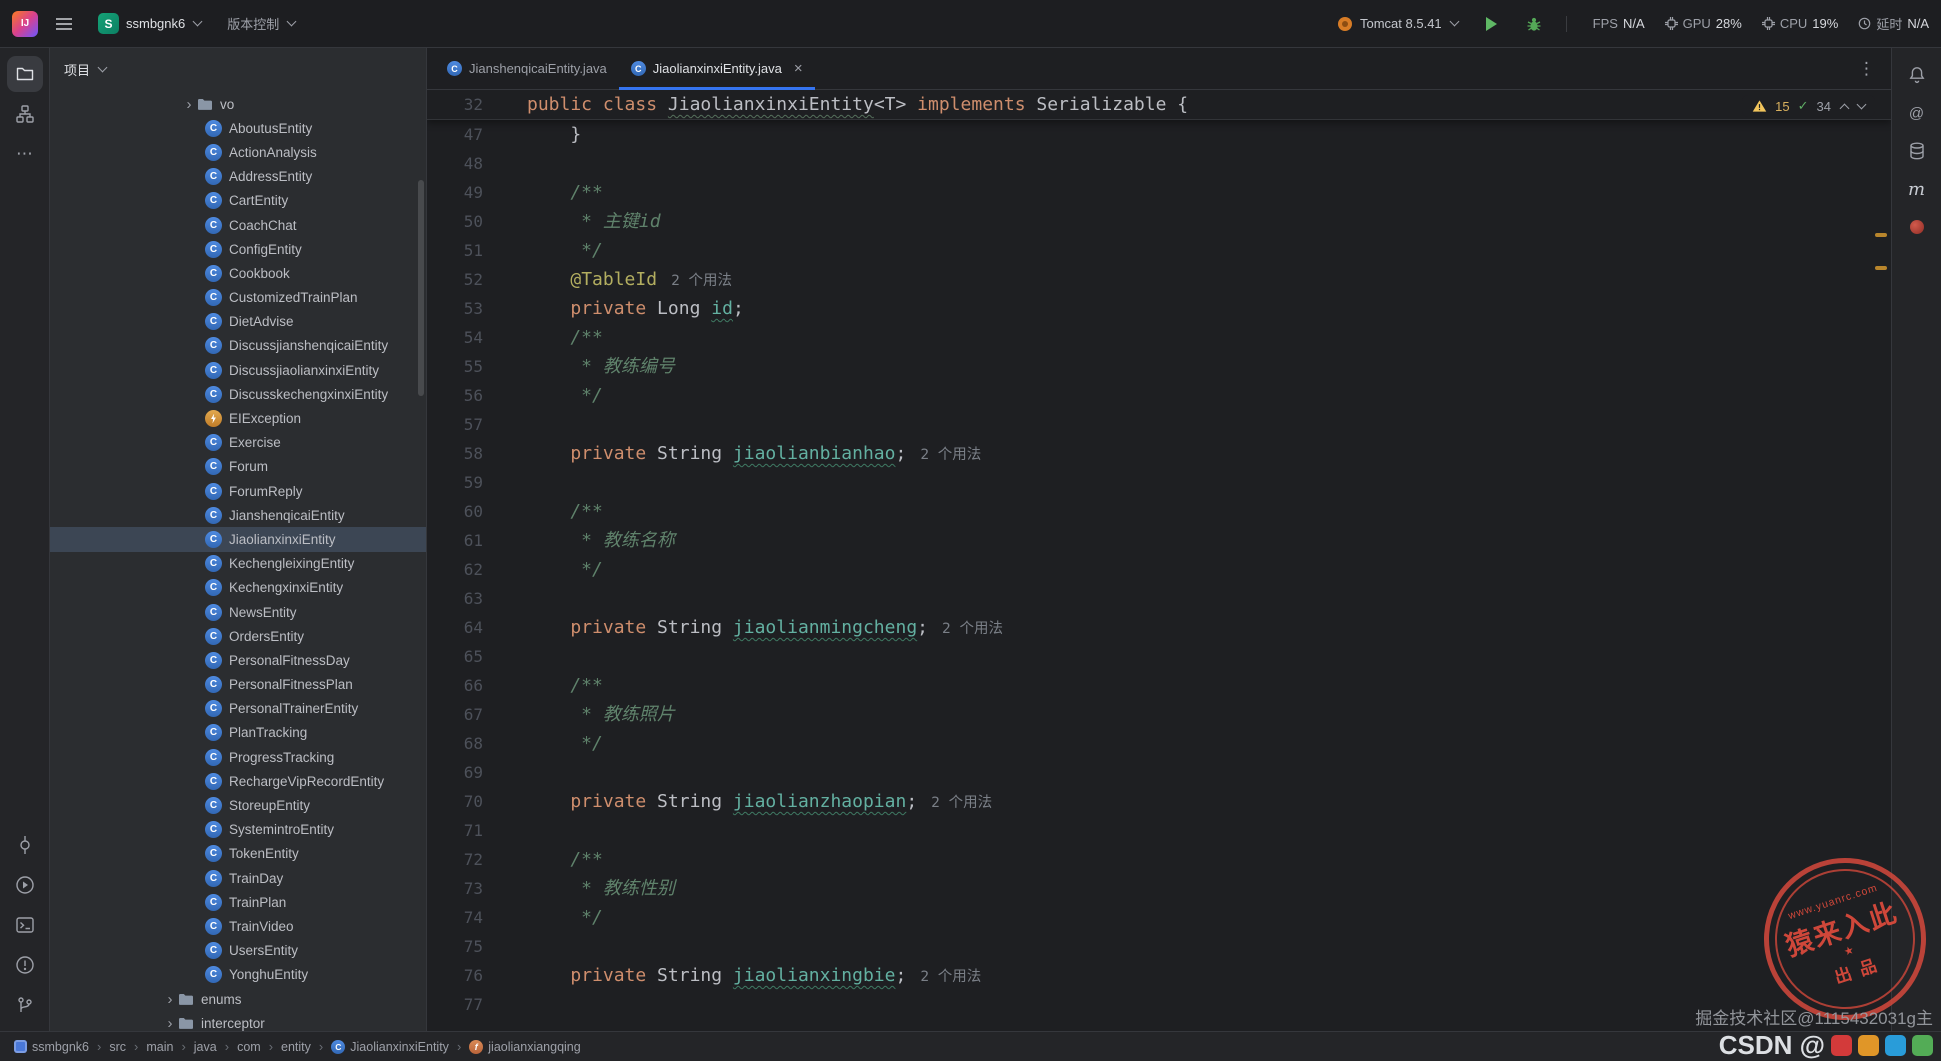 This screenshot has height=1061, width=1941. What do you see at coordinates (1159, 308) in the screenshot?
I see `code-line-53: 53 private Long id;` at bounding box center [1159, 308].